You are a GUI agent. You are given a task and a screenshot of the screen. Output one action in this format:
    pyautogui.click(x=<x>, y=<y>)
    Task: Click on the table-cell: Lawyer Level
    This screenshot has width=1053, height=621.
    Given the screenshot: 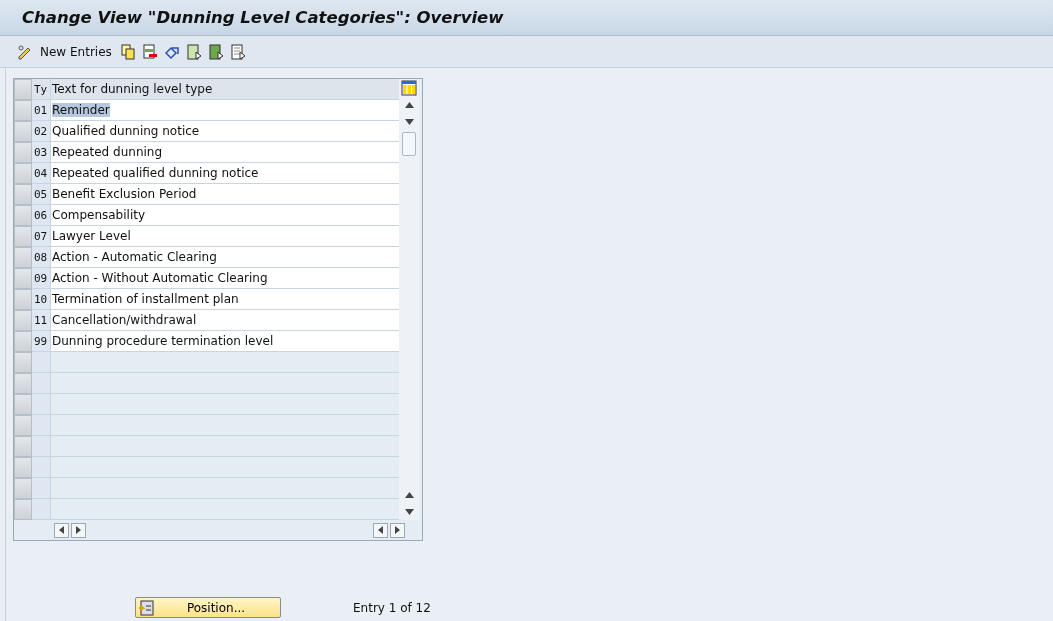 What is the action you would take?
    pyautogui.click(x=225, y=236)
    